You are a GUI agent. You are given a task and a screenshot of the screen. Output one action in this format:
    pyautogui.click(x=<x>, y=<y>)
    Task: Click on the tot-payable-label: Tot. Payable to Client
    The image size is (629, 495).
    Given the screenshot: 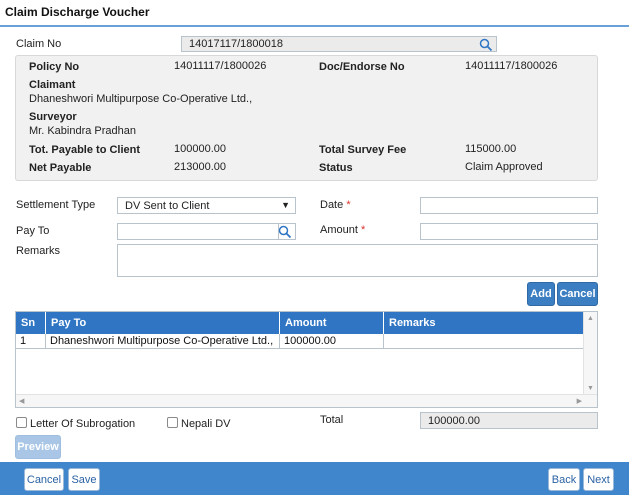 What is the action you would take?
    pyautogui.click(x=85, y=150)
    